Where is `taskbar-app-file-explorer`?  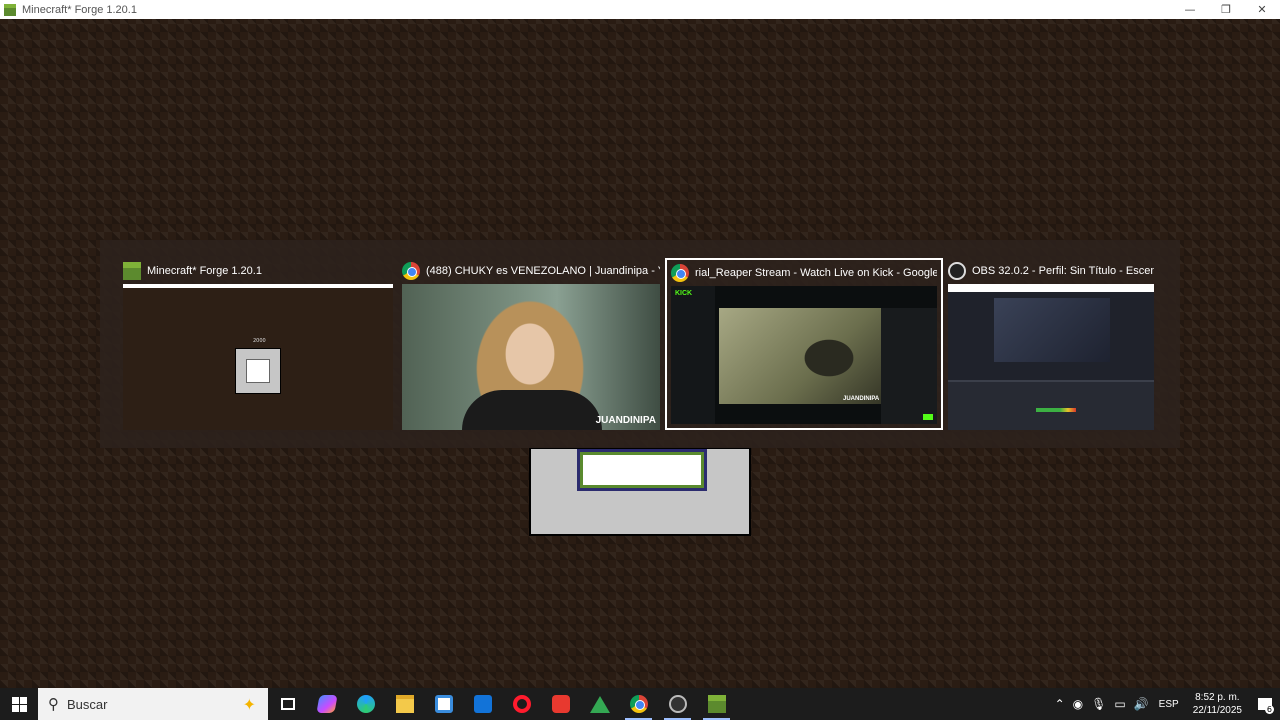 taskbar-app-file-explorer is located at coordinates (404, 704).